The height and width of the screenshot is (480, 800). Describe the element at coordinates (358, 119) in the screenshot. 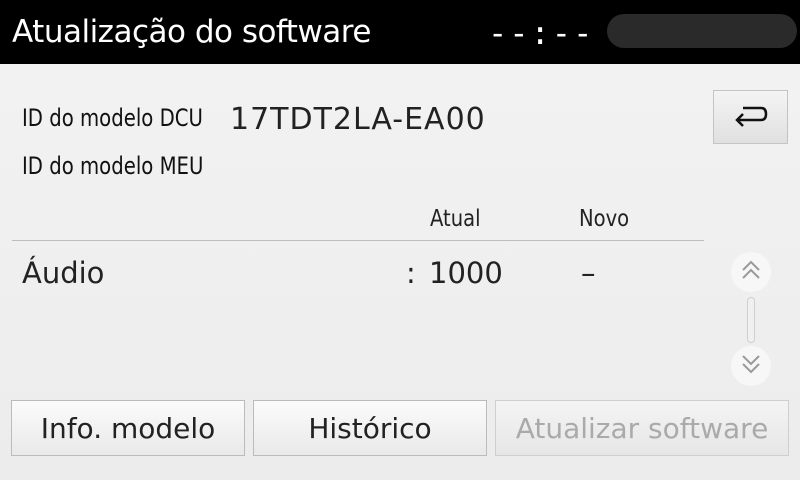

I see `dcu-model-value: 17TDT2LA-EA00` at that location.